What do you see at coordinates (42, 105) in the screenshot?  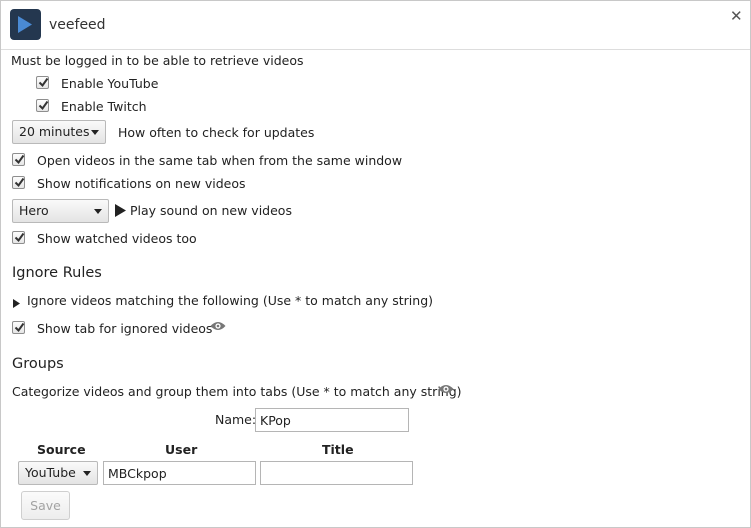 I see `enable-twitch-checkbox` at bounding box center [42, 105].